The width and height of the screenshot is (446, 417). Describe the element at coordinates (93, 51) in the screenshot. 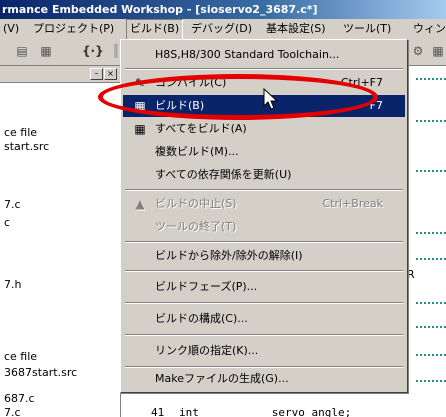

I see `braces-icon: {·}` at that location.